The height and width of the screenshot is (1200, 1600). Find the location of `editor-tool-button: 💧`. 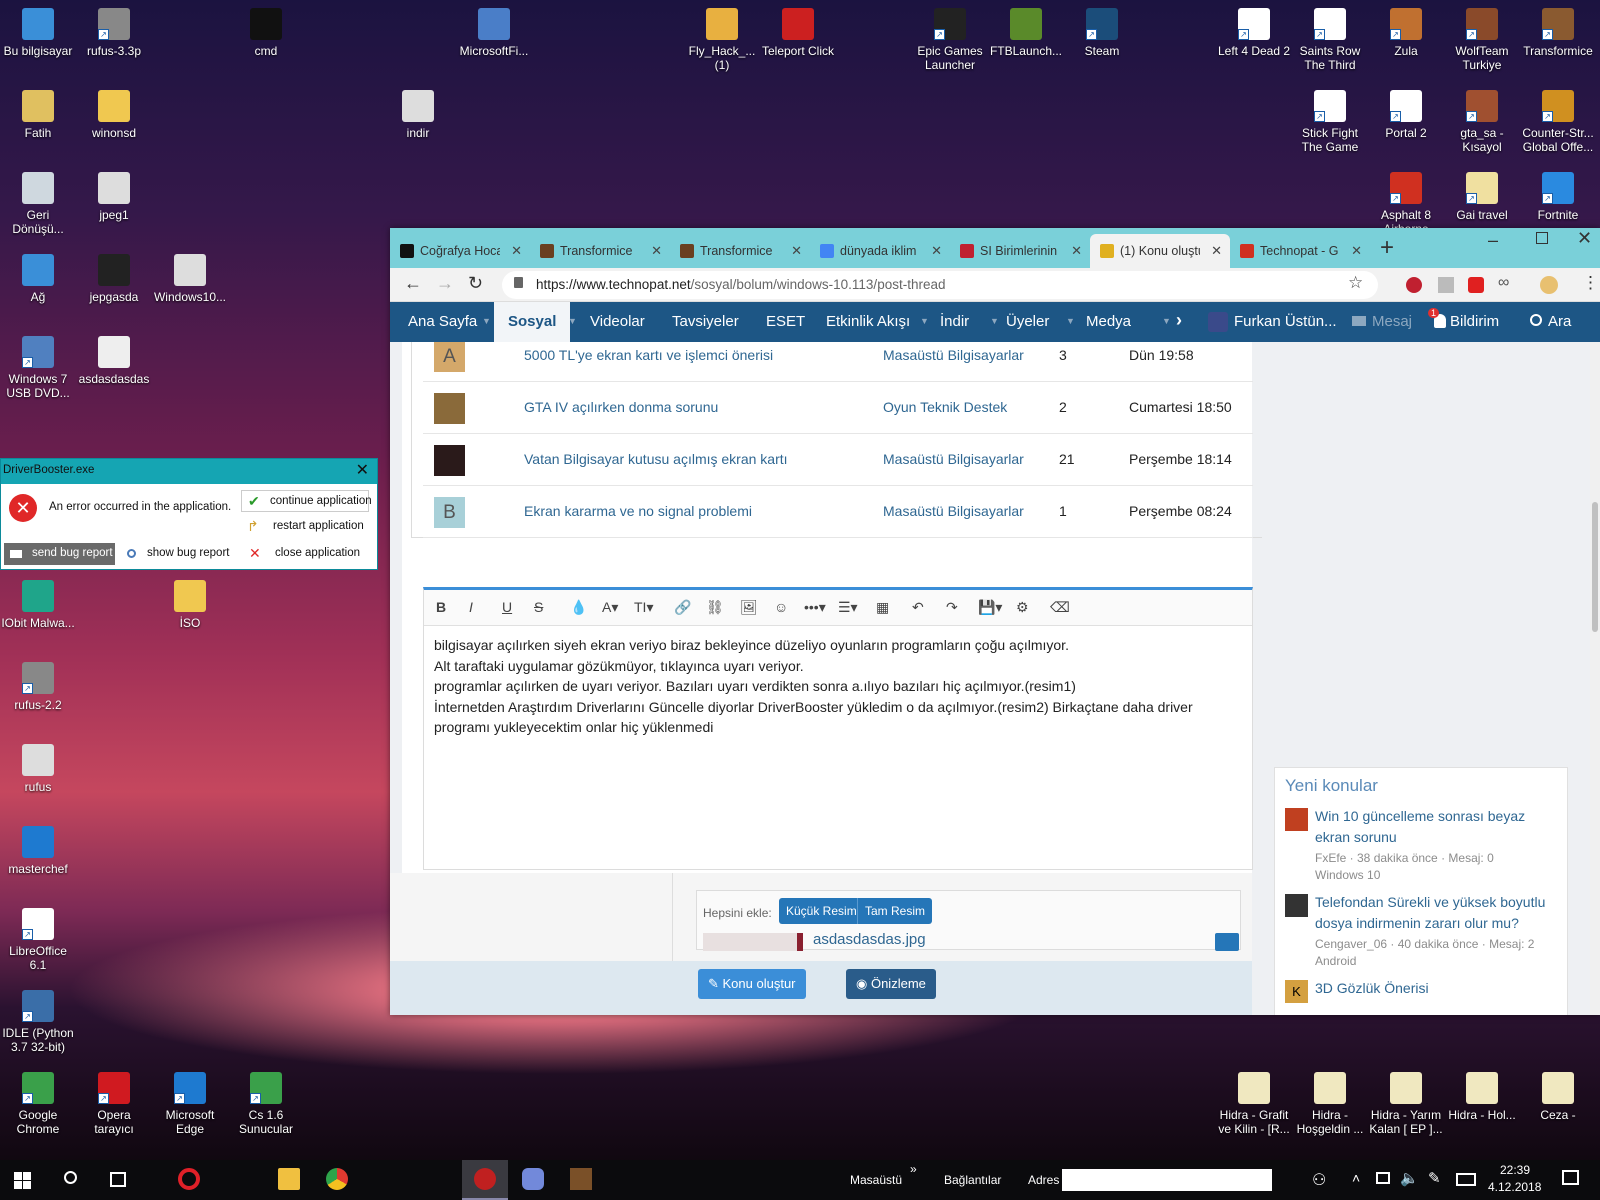

editor-tool-button: 💧 is located at coordinates (578, 607).